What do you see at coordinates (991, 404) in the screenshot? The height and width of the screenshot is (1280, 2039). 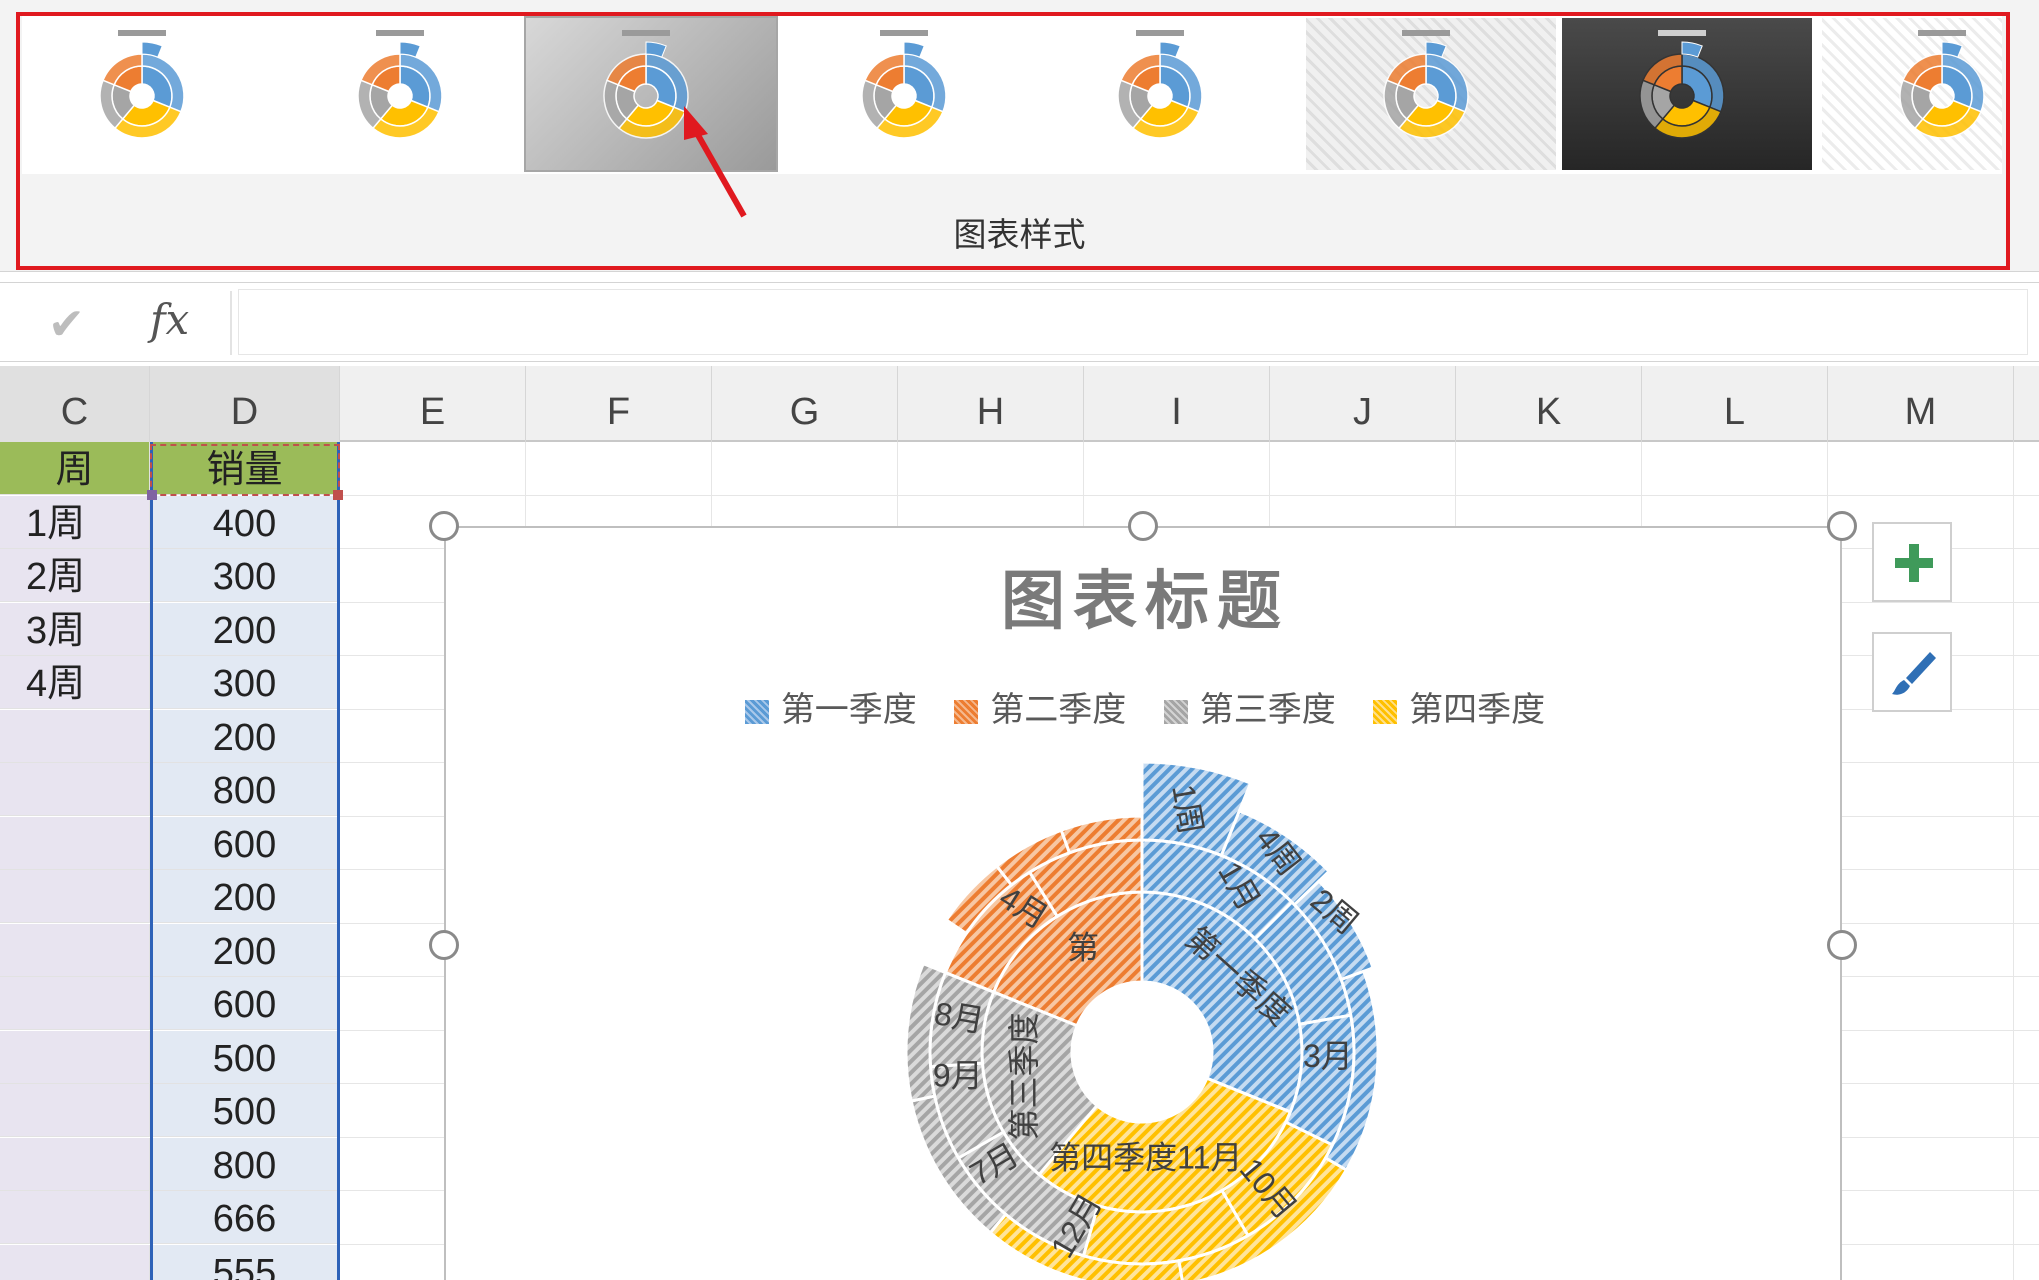 I see `column-header-h: H` at bounding box center [991, 404].